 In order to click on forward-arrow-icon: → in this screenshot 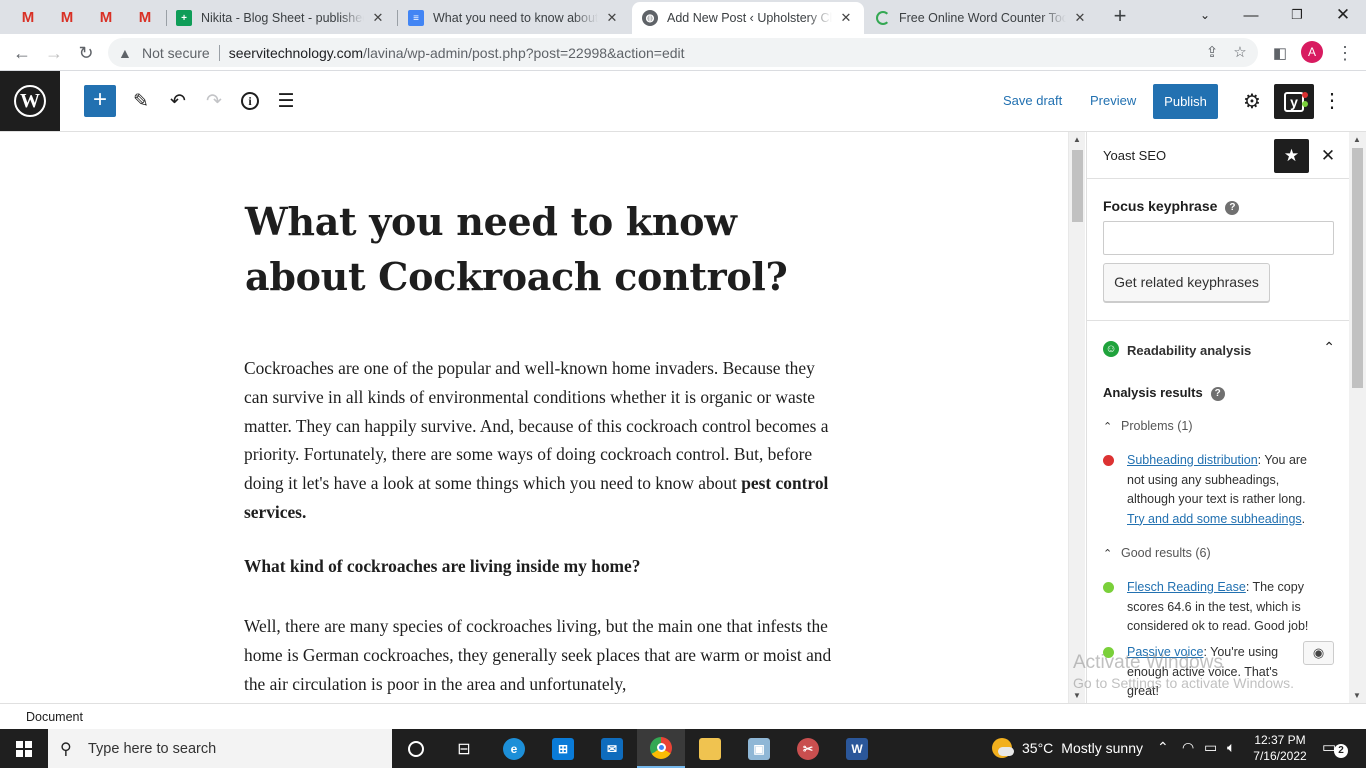, I will do `click(54, 53)`.